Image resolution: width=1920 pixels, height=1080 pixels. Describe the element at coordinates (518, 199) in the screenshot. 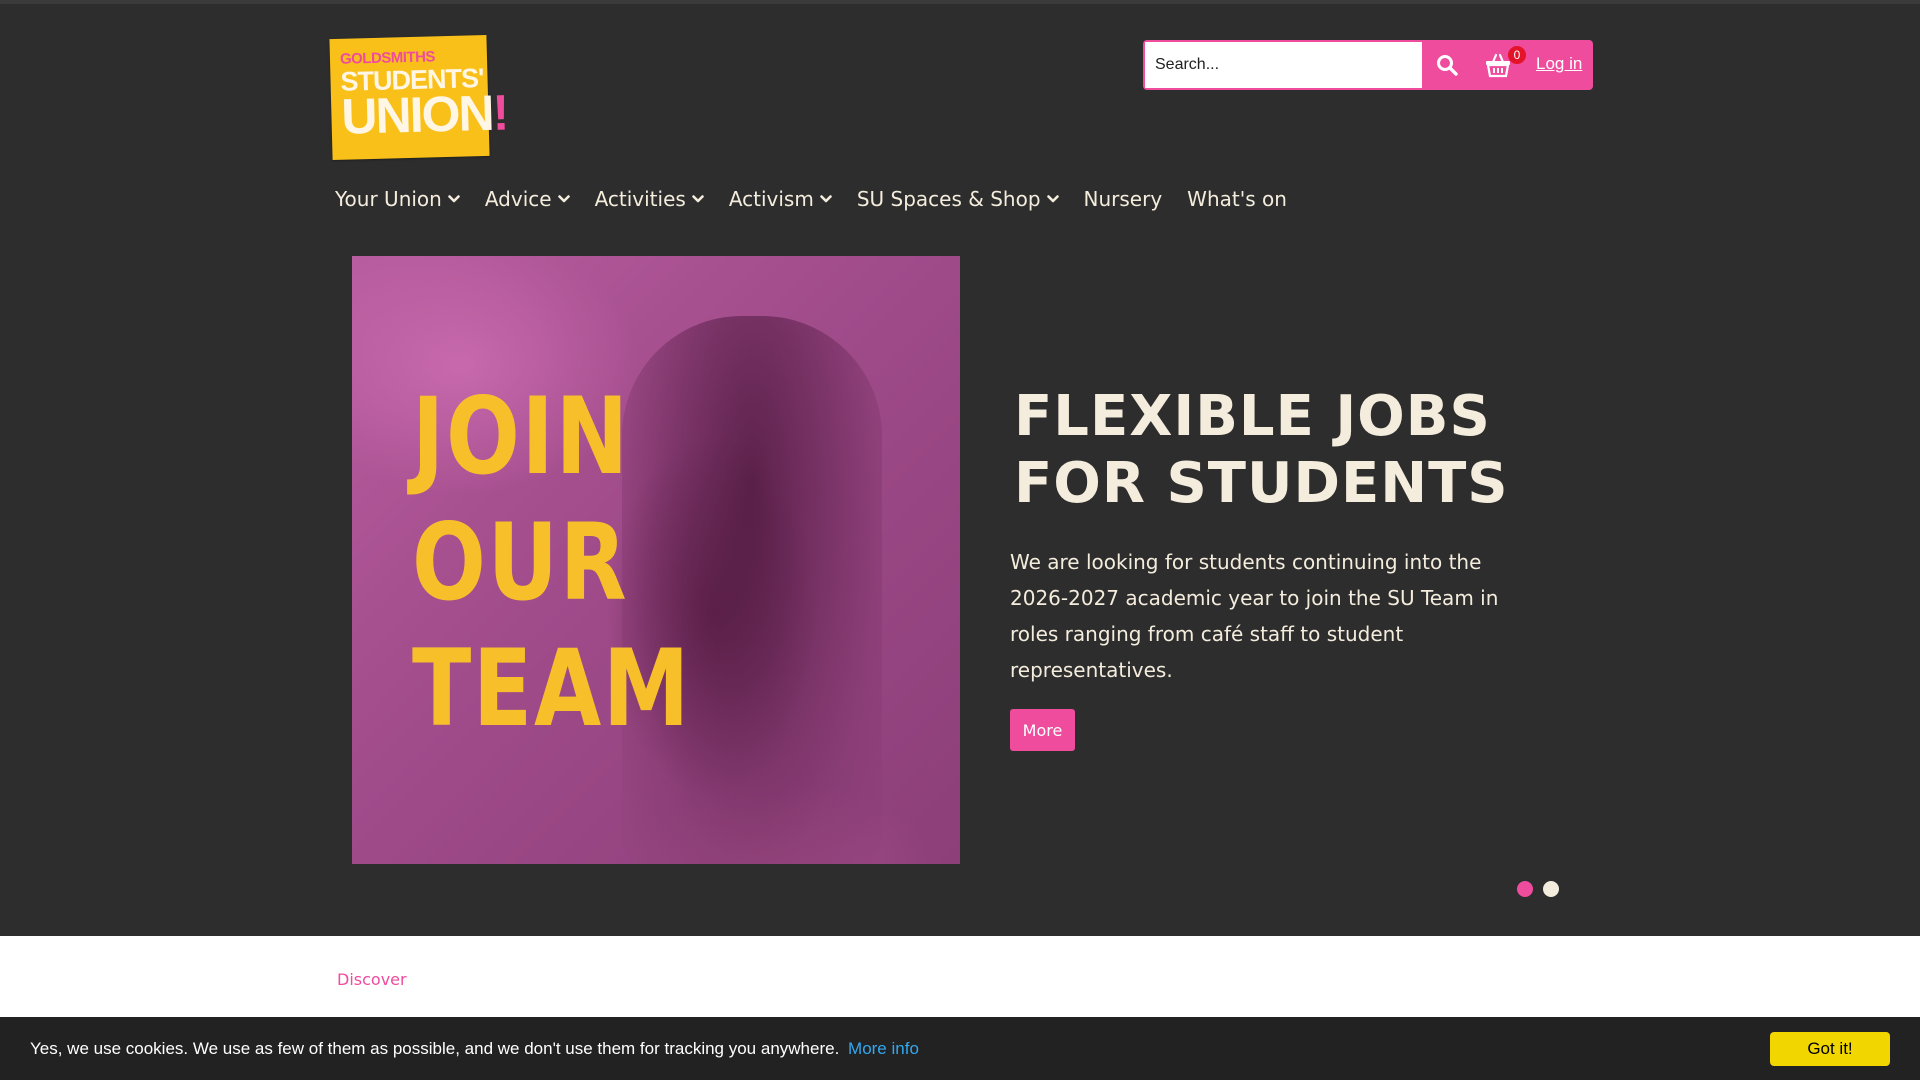

I see `nav-item-label: Advice` at that location.